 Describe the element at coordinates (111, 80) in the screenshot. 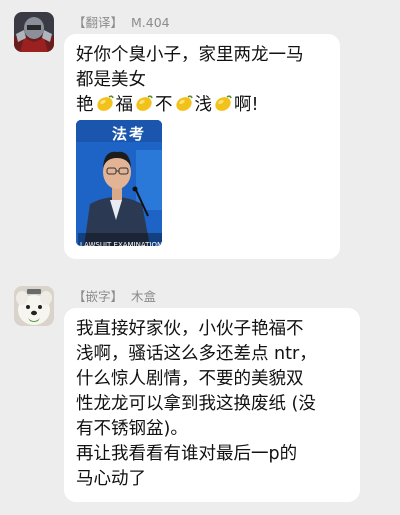

I see `message-text-line: 都是美女` at that location.